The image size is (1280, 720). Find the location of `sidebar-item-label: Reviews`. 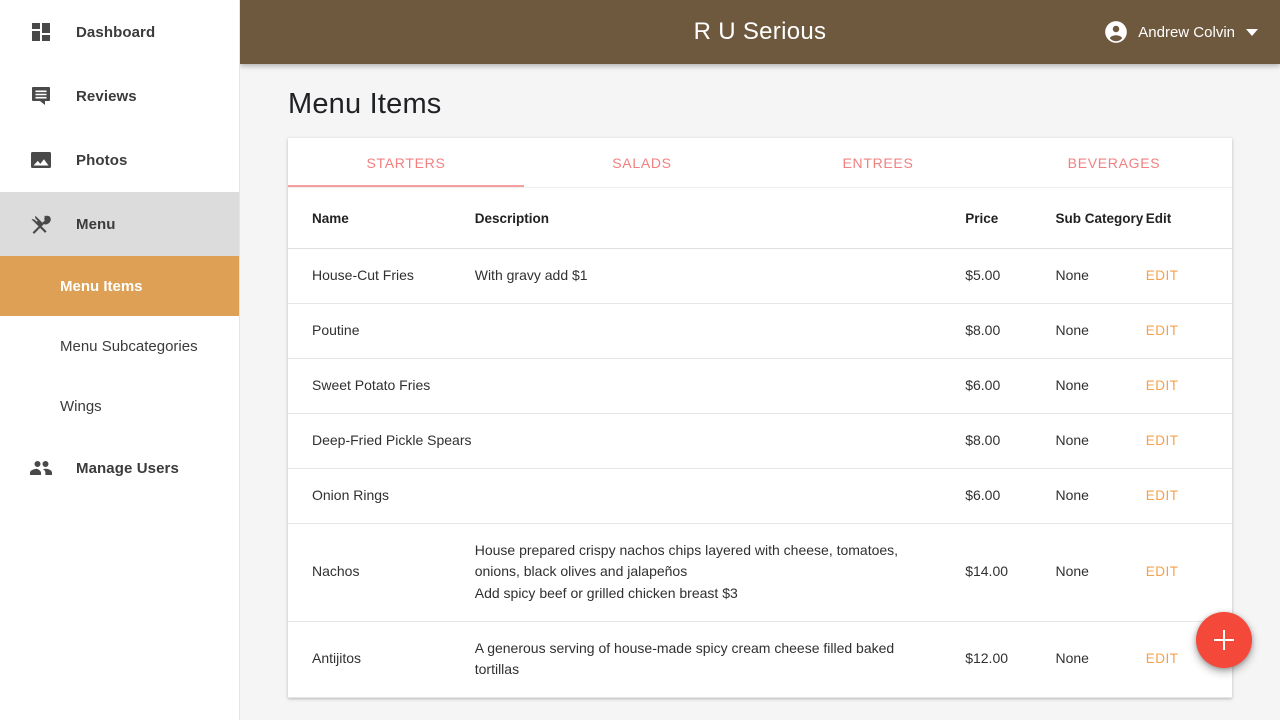

sidebar-item-label: Reviews is located at coordinates (106, 96).